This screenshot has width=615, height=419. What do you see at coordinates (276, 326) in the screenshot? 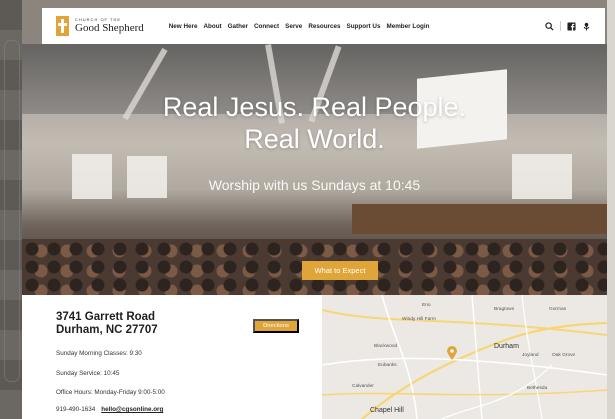
I see `directions-button: Directions` at bounding box center [276, 326].